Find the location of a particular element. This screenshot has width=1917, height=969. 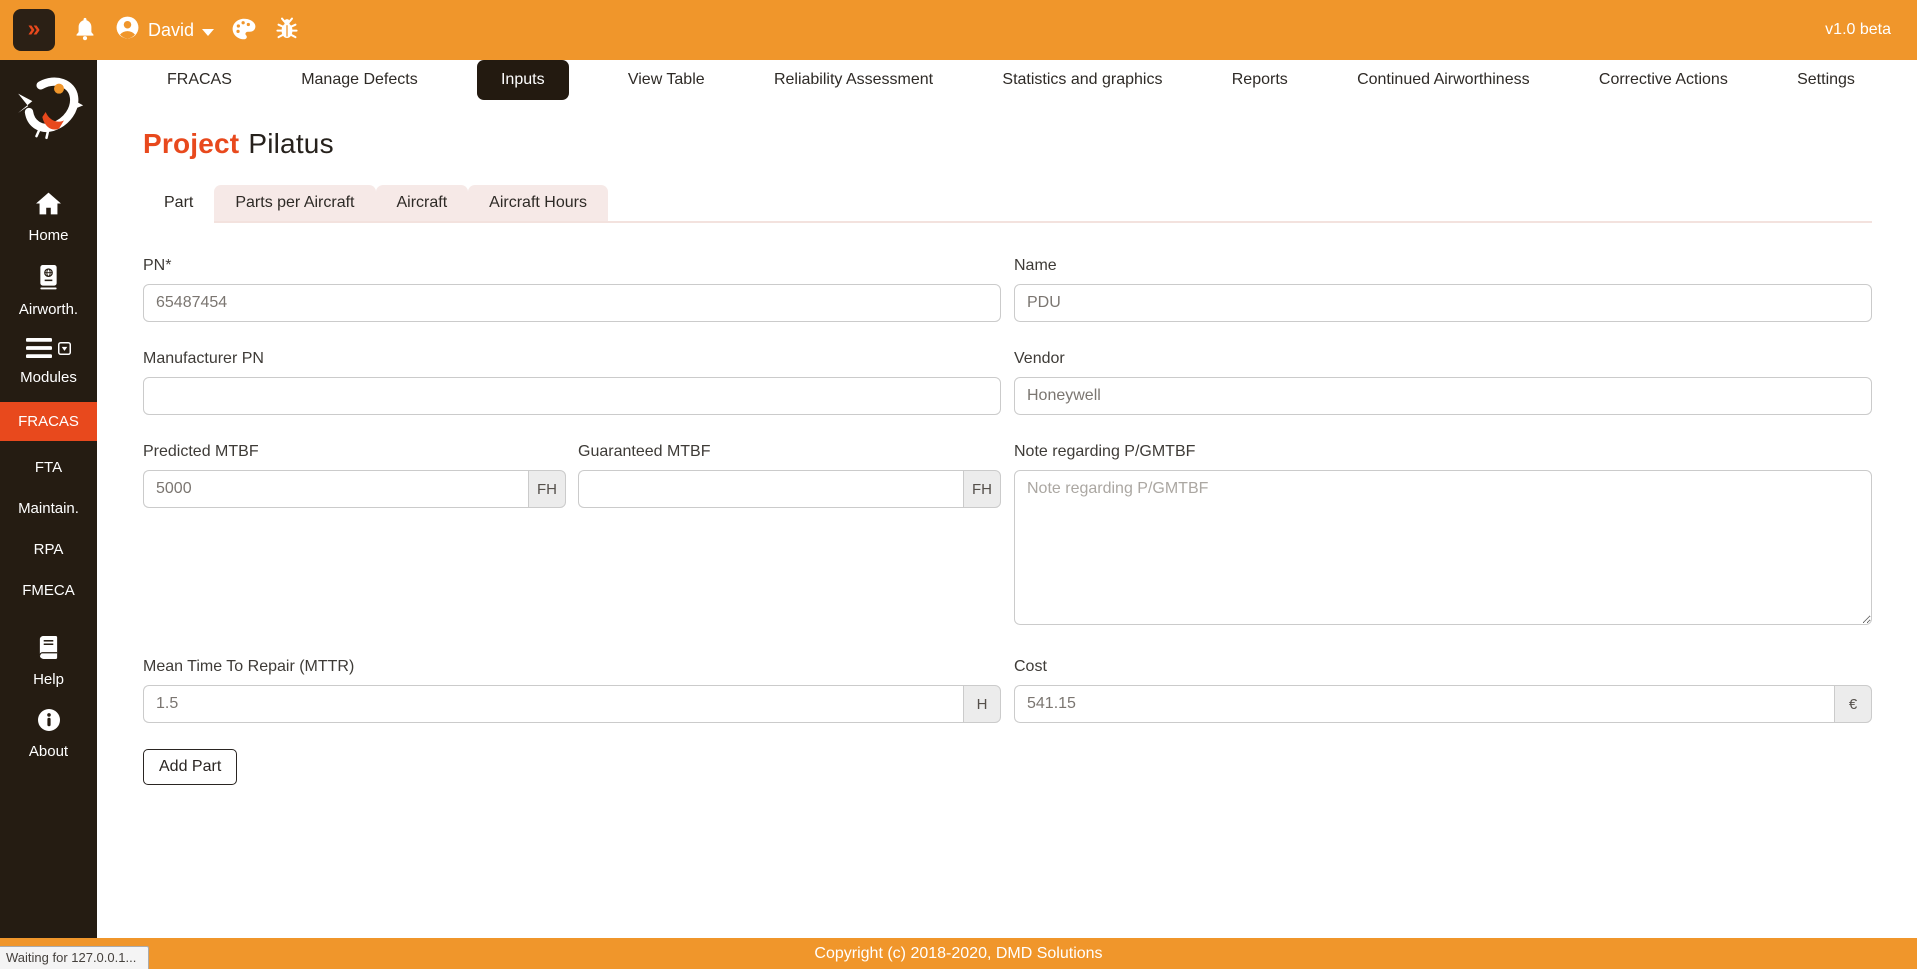

home-icon is located at coordinates (48, 205).